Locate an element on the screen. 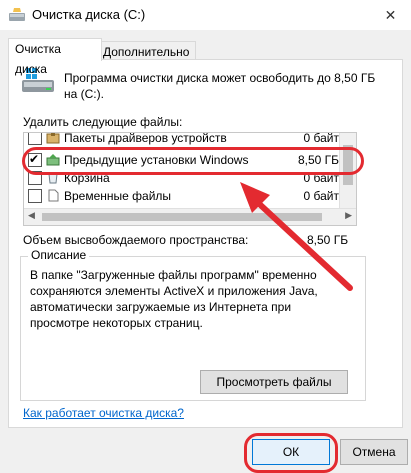  scroll-right-icon: ▶ is located at coordinates (348, 215).